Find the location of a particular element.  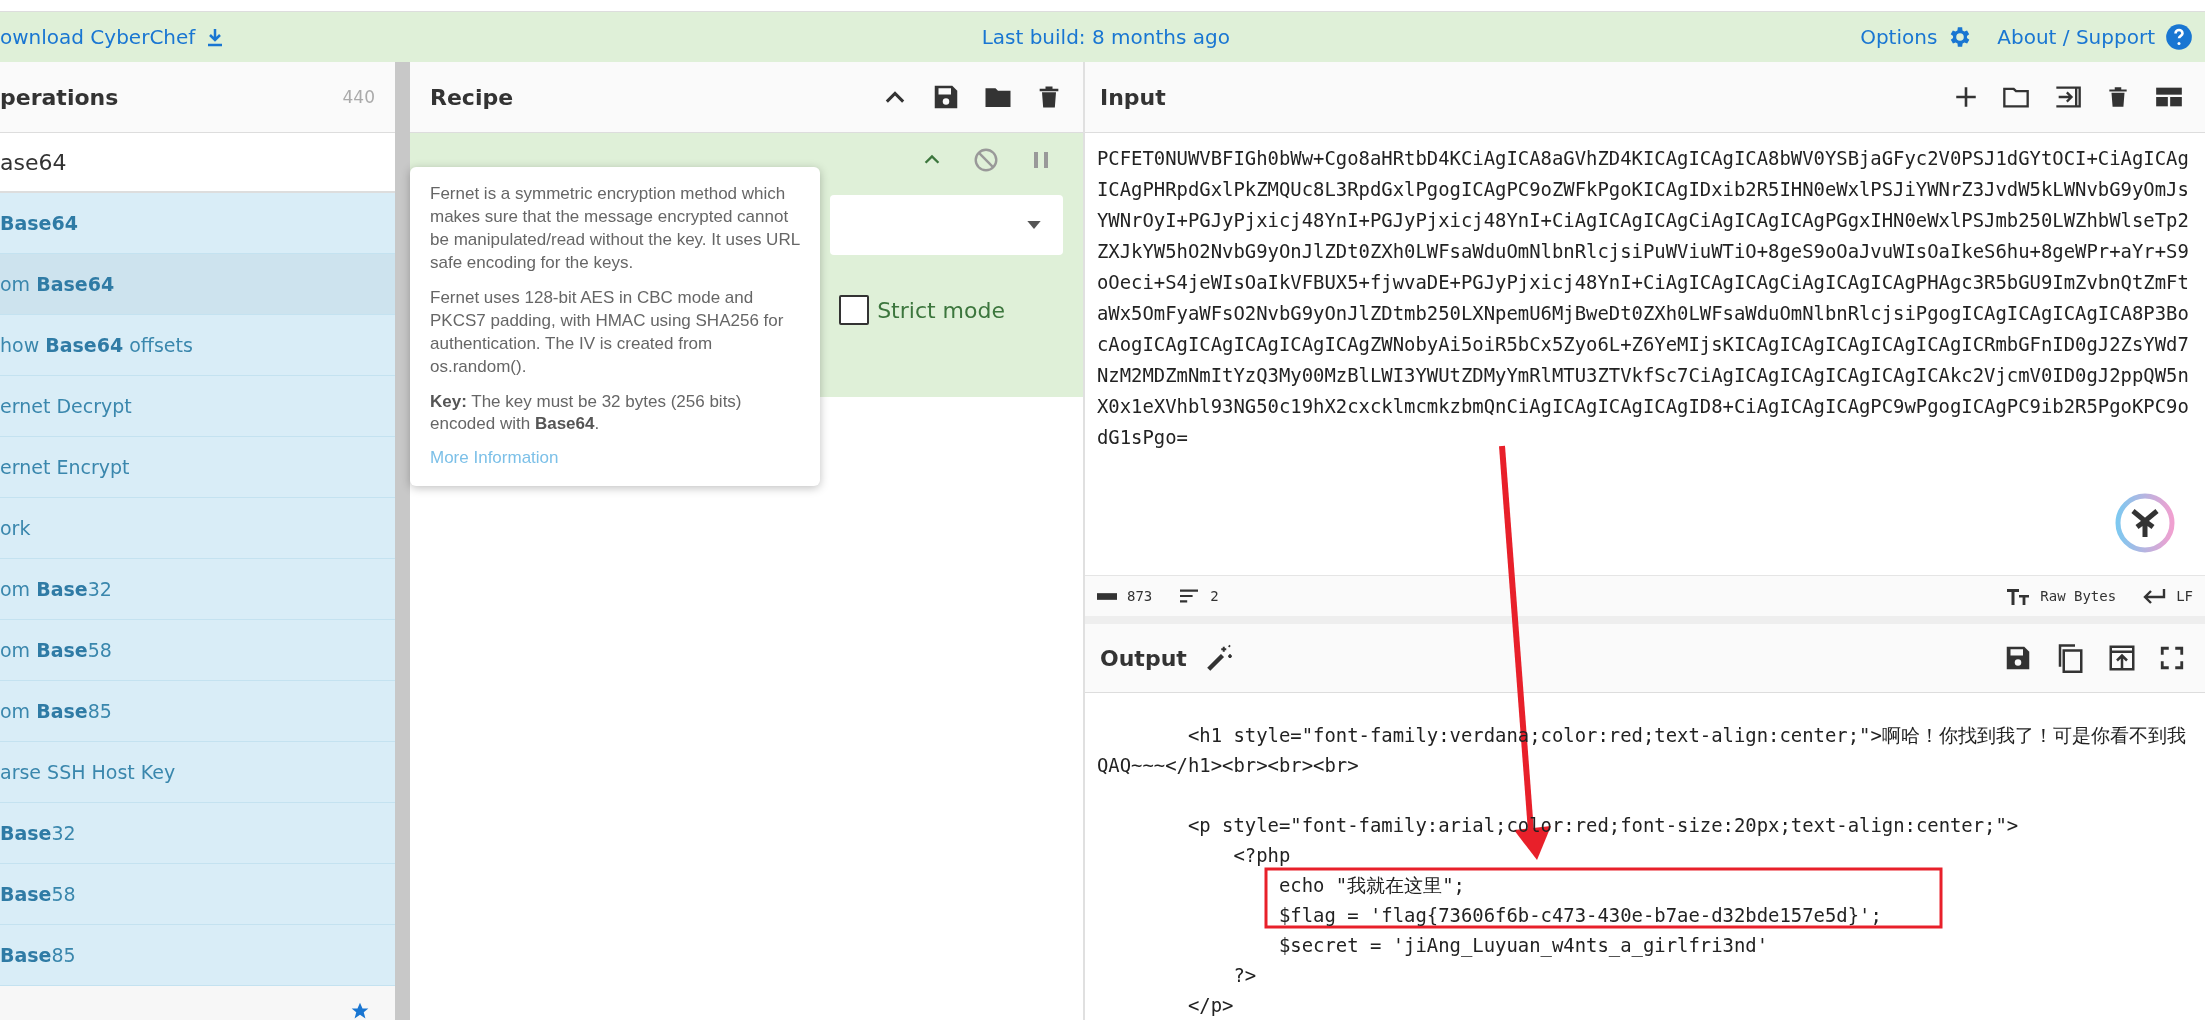

character-count: 873 is located at coordinates (1140, 596).